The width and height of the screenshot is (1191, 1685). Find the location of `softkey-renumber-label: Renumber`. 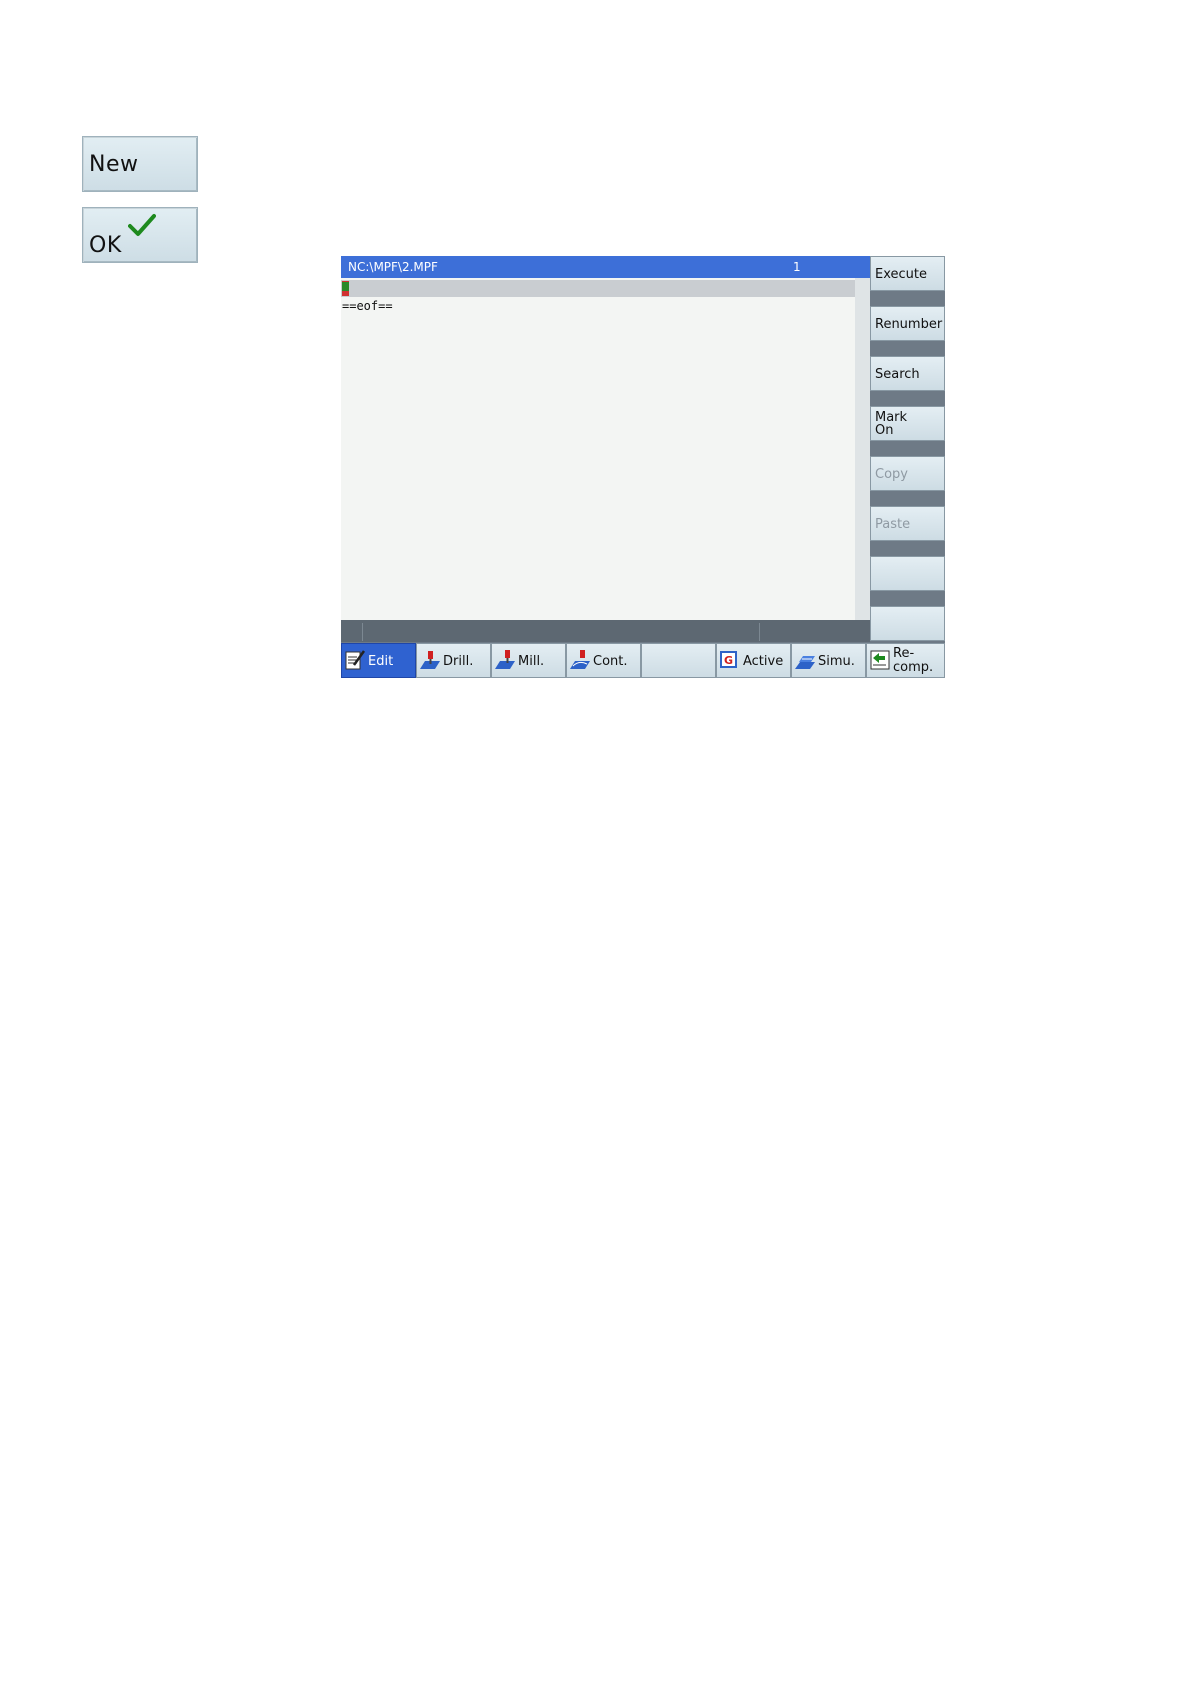

softkey-renumber-label: Renumber is located at coordinates (909, 324).